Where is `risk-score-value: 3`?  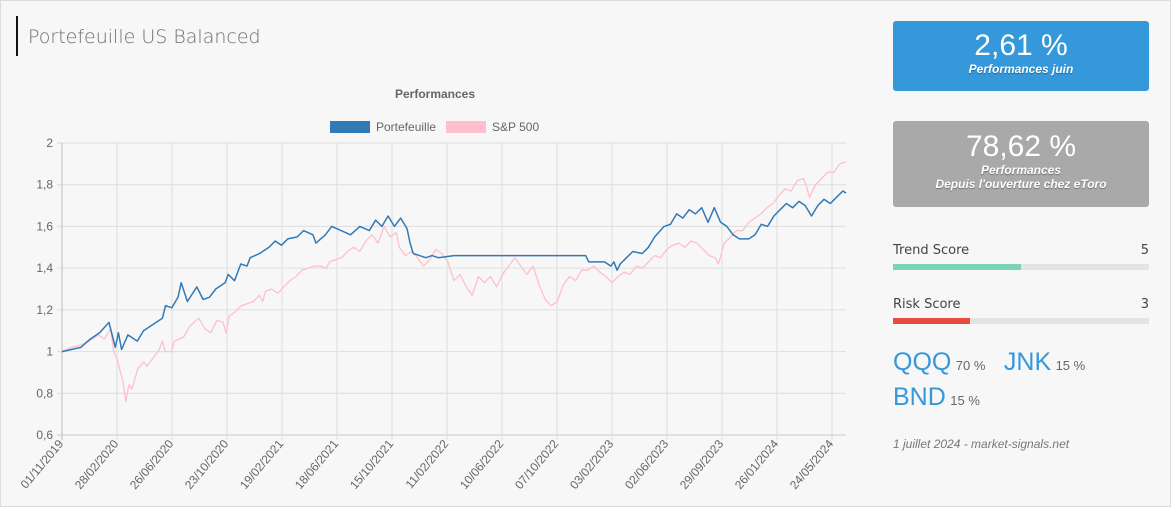
risk-score-value: 3 is located at coordinates (1144, 304).